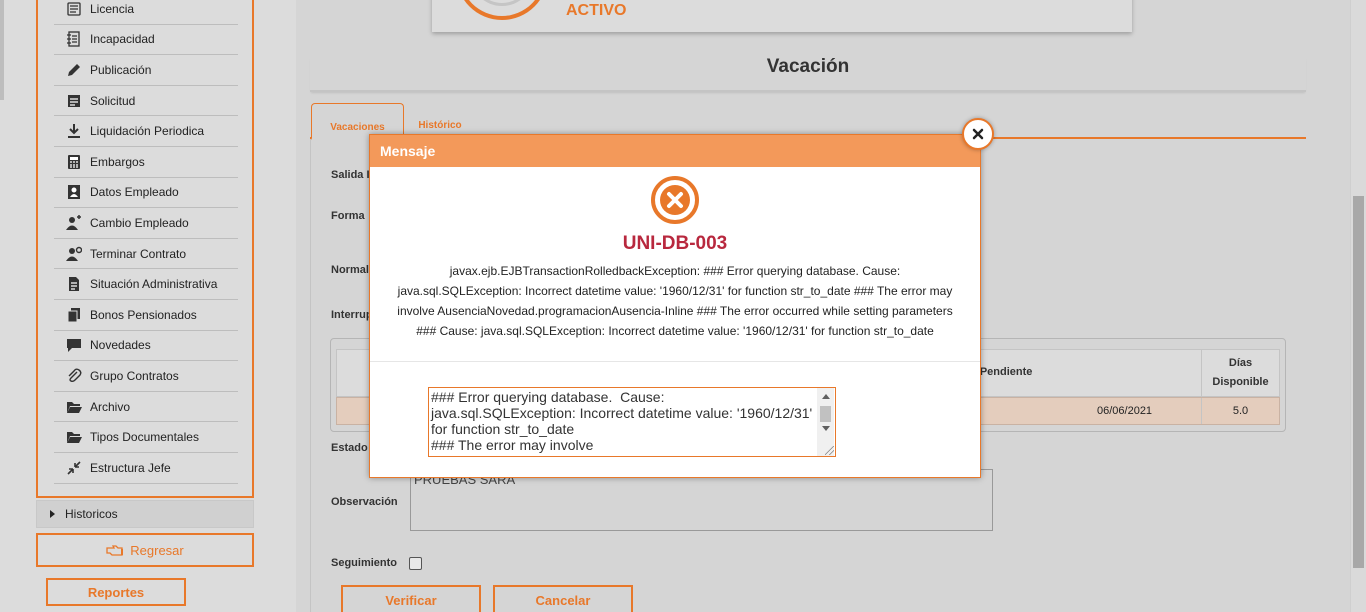 The image size is (1366, 612). I want to click on sidebar-item-label: Grupo Contratos, so click(134, 375).